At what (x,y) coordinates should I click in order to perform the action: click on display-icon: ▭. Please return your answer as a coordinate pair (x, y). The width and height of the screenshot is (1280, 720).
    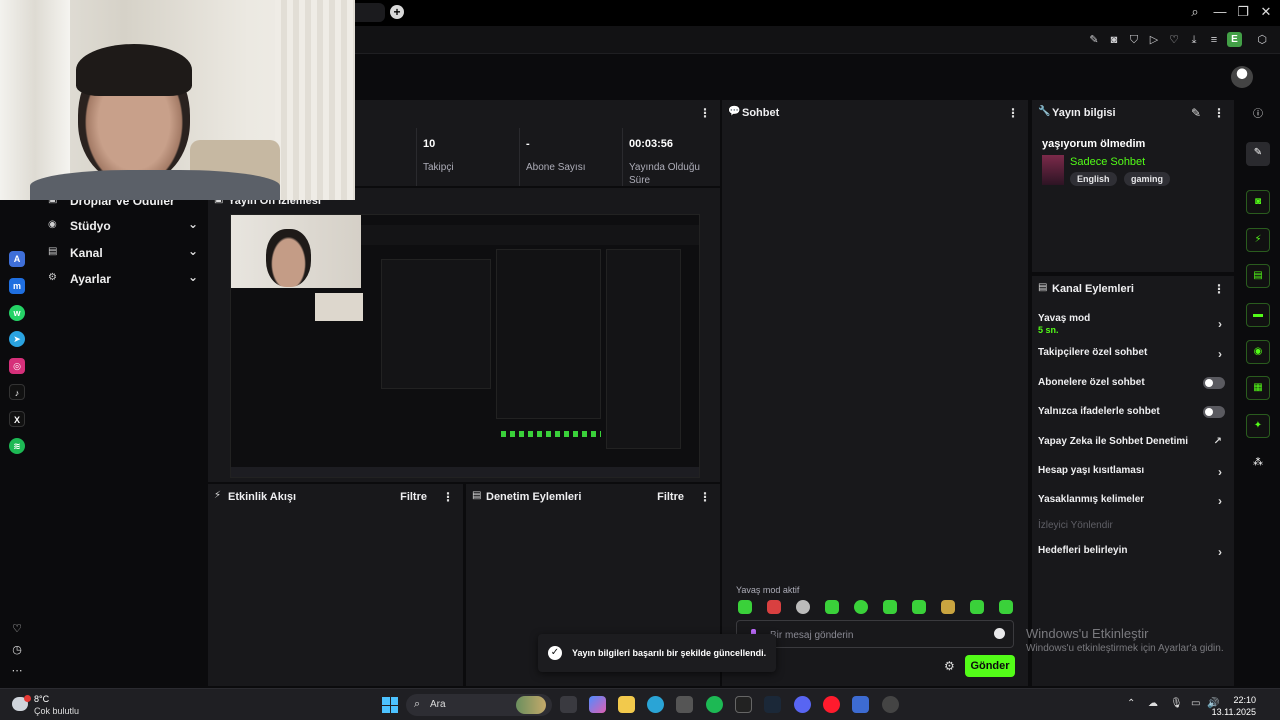
    Looking at the image, I should click on (1195, 703).